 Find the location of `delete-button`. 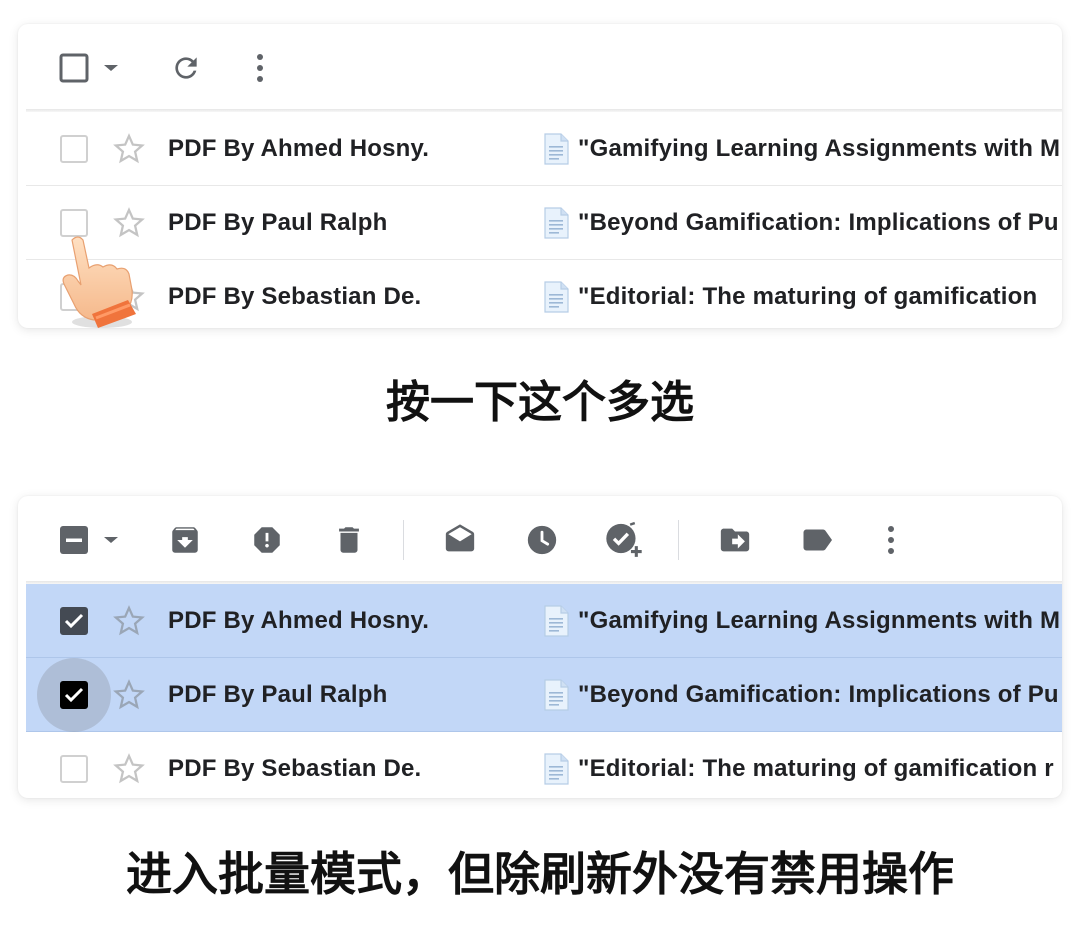

delete-button is located at coordinates (349, 540).